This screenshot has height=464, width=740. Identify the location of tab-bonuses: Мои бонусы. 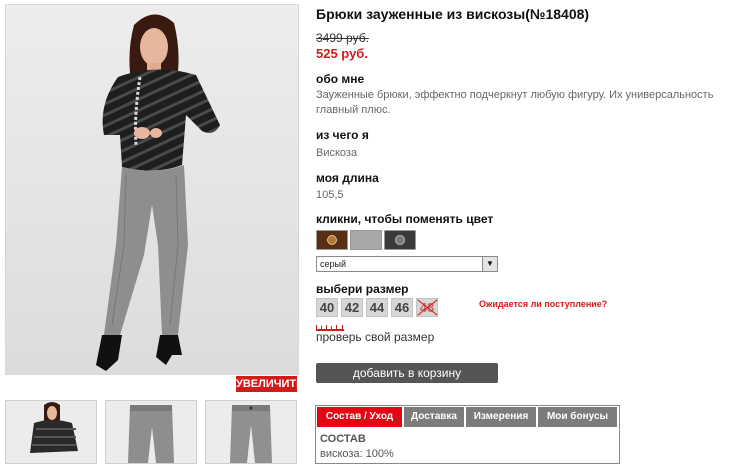
(577, 417).